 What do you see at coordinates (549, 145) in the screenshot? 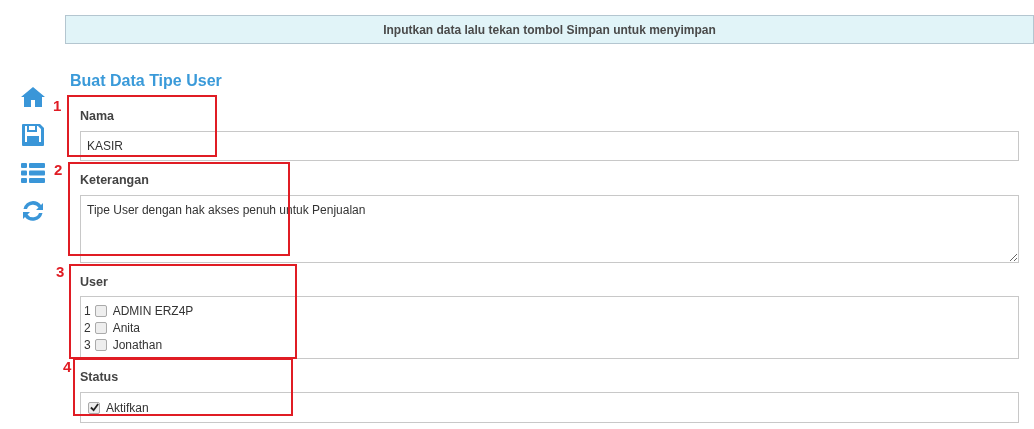
I see `name-field: KASIR` at bounding box center [549, 145].